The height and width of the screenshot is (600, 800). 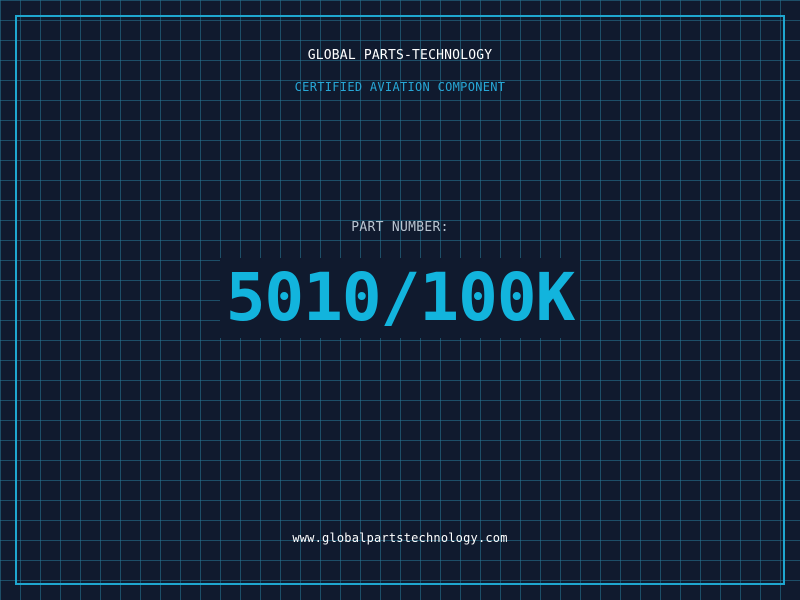 I want to click on part-number-label: PART NUMBER:, so click(x=400, y=227).